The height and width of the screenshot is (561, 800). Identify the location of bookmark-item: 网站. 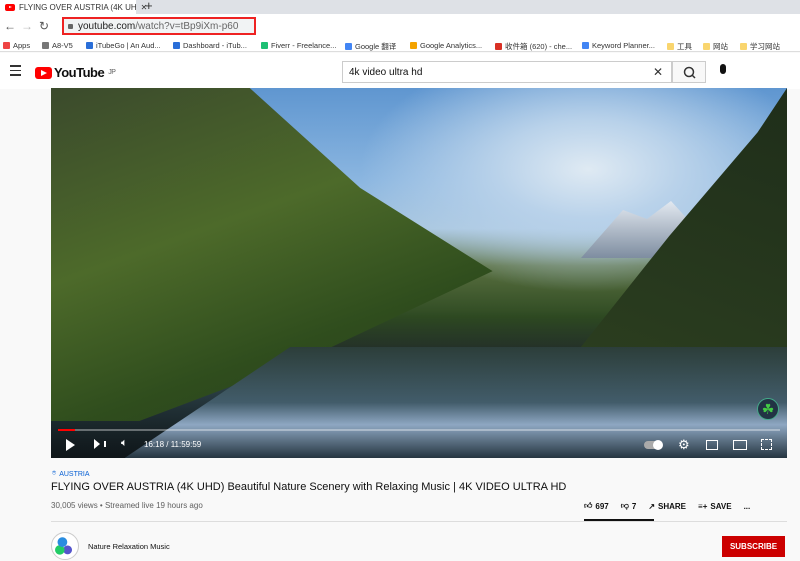
(715, 46).